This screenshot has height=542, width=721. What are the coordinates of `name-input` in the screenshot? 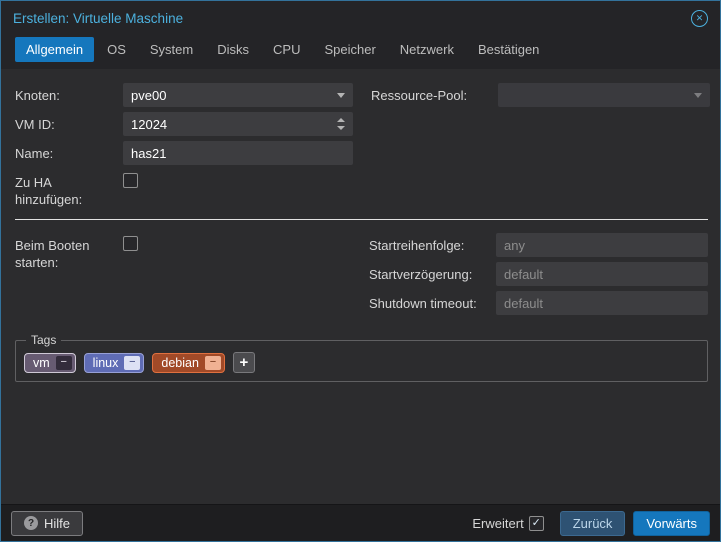 It's located at (238, 153).